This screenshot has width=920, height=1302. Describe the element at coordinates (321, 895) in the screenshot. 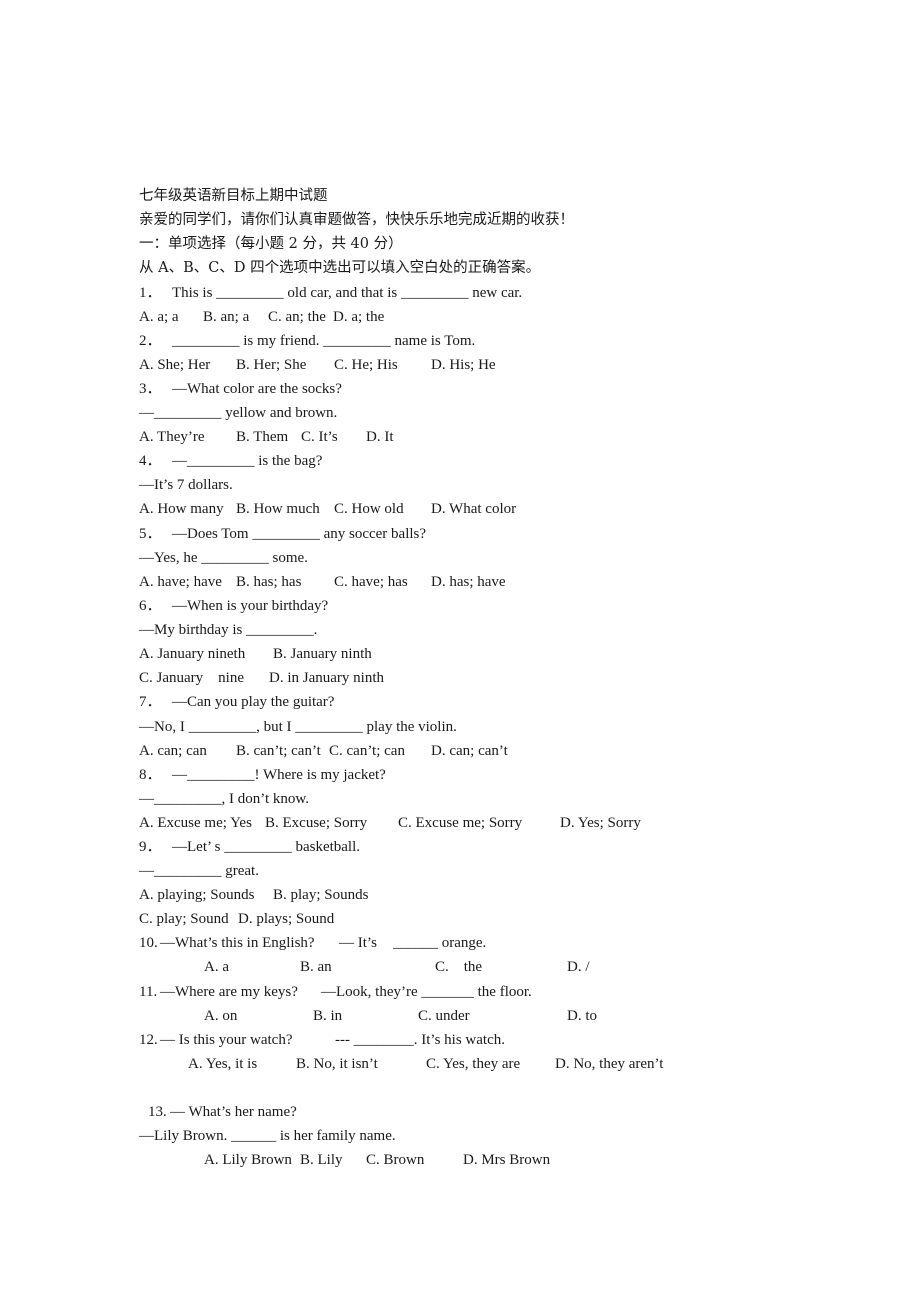

I see `option-b: B. play; Sounds` at that location.